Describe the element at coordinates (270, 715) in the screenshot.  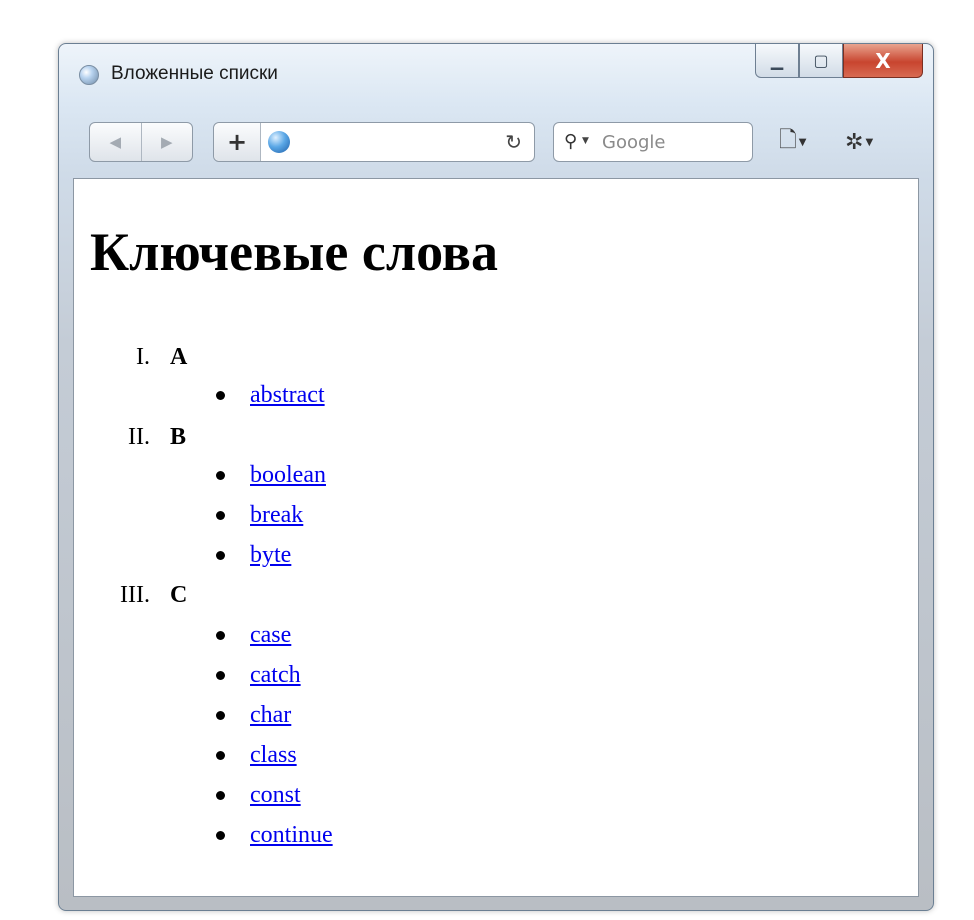
I see `keyword-link: char` at that location.